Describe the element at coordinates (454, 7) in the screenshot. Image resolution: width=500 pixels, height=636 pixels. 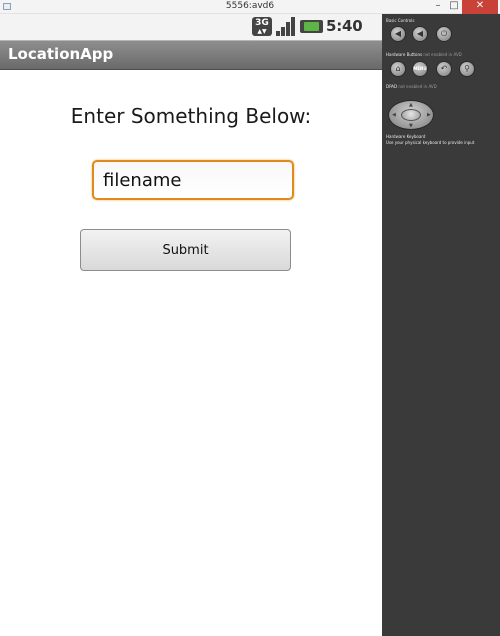
I see `maximize-button: □` at that location.